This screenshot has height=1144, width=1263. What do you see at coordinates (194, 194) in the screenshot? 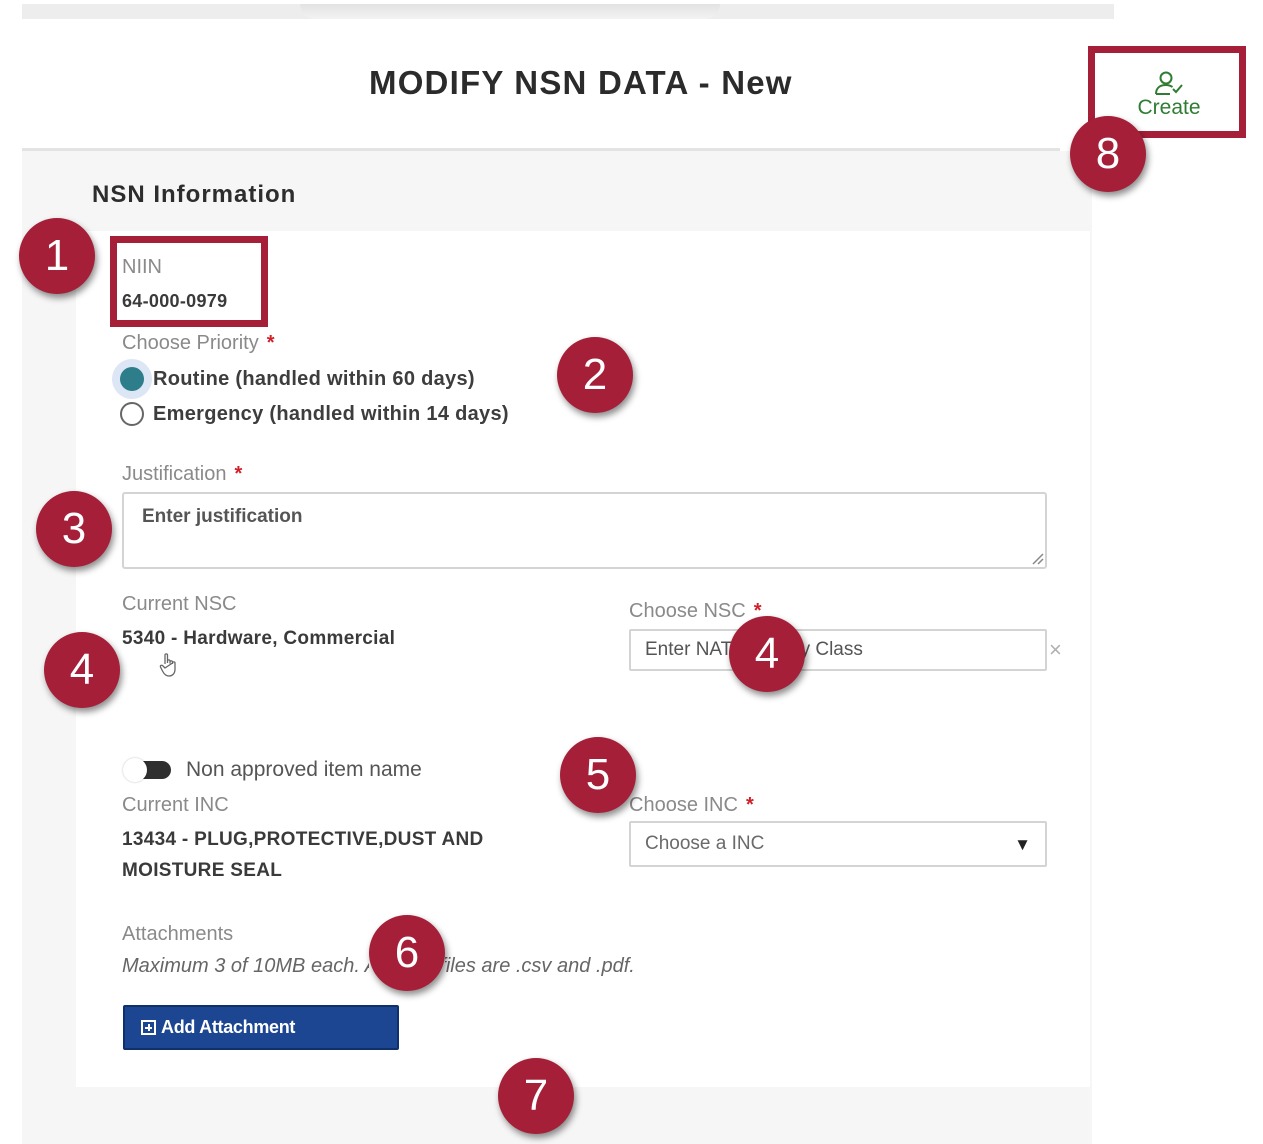
I see `section-title: NSN Information` at bounding box center [194, 194].